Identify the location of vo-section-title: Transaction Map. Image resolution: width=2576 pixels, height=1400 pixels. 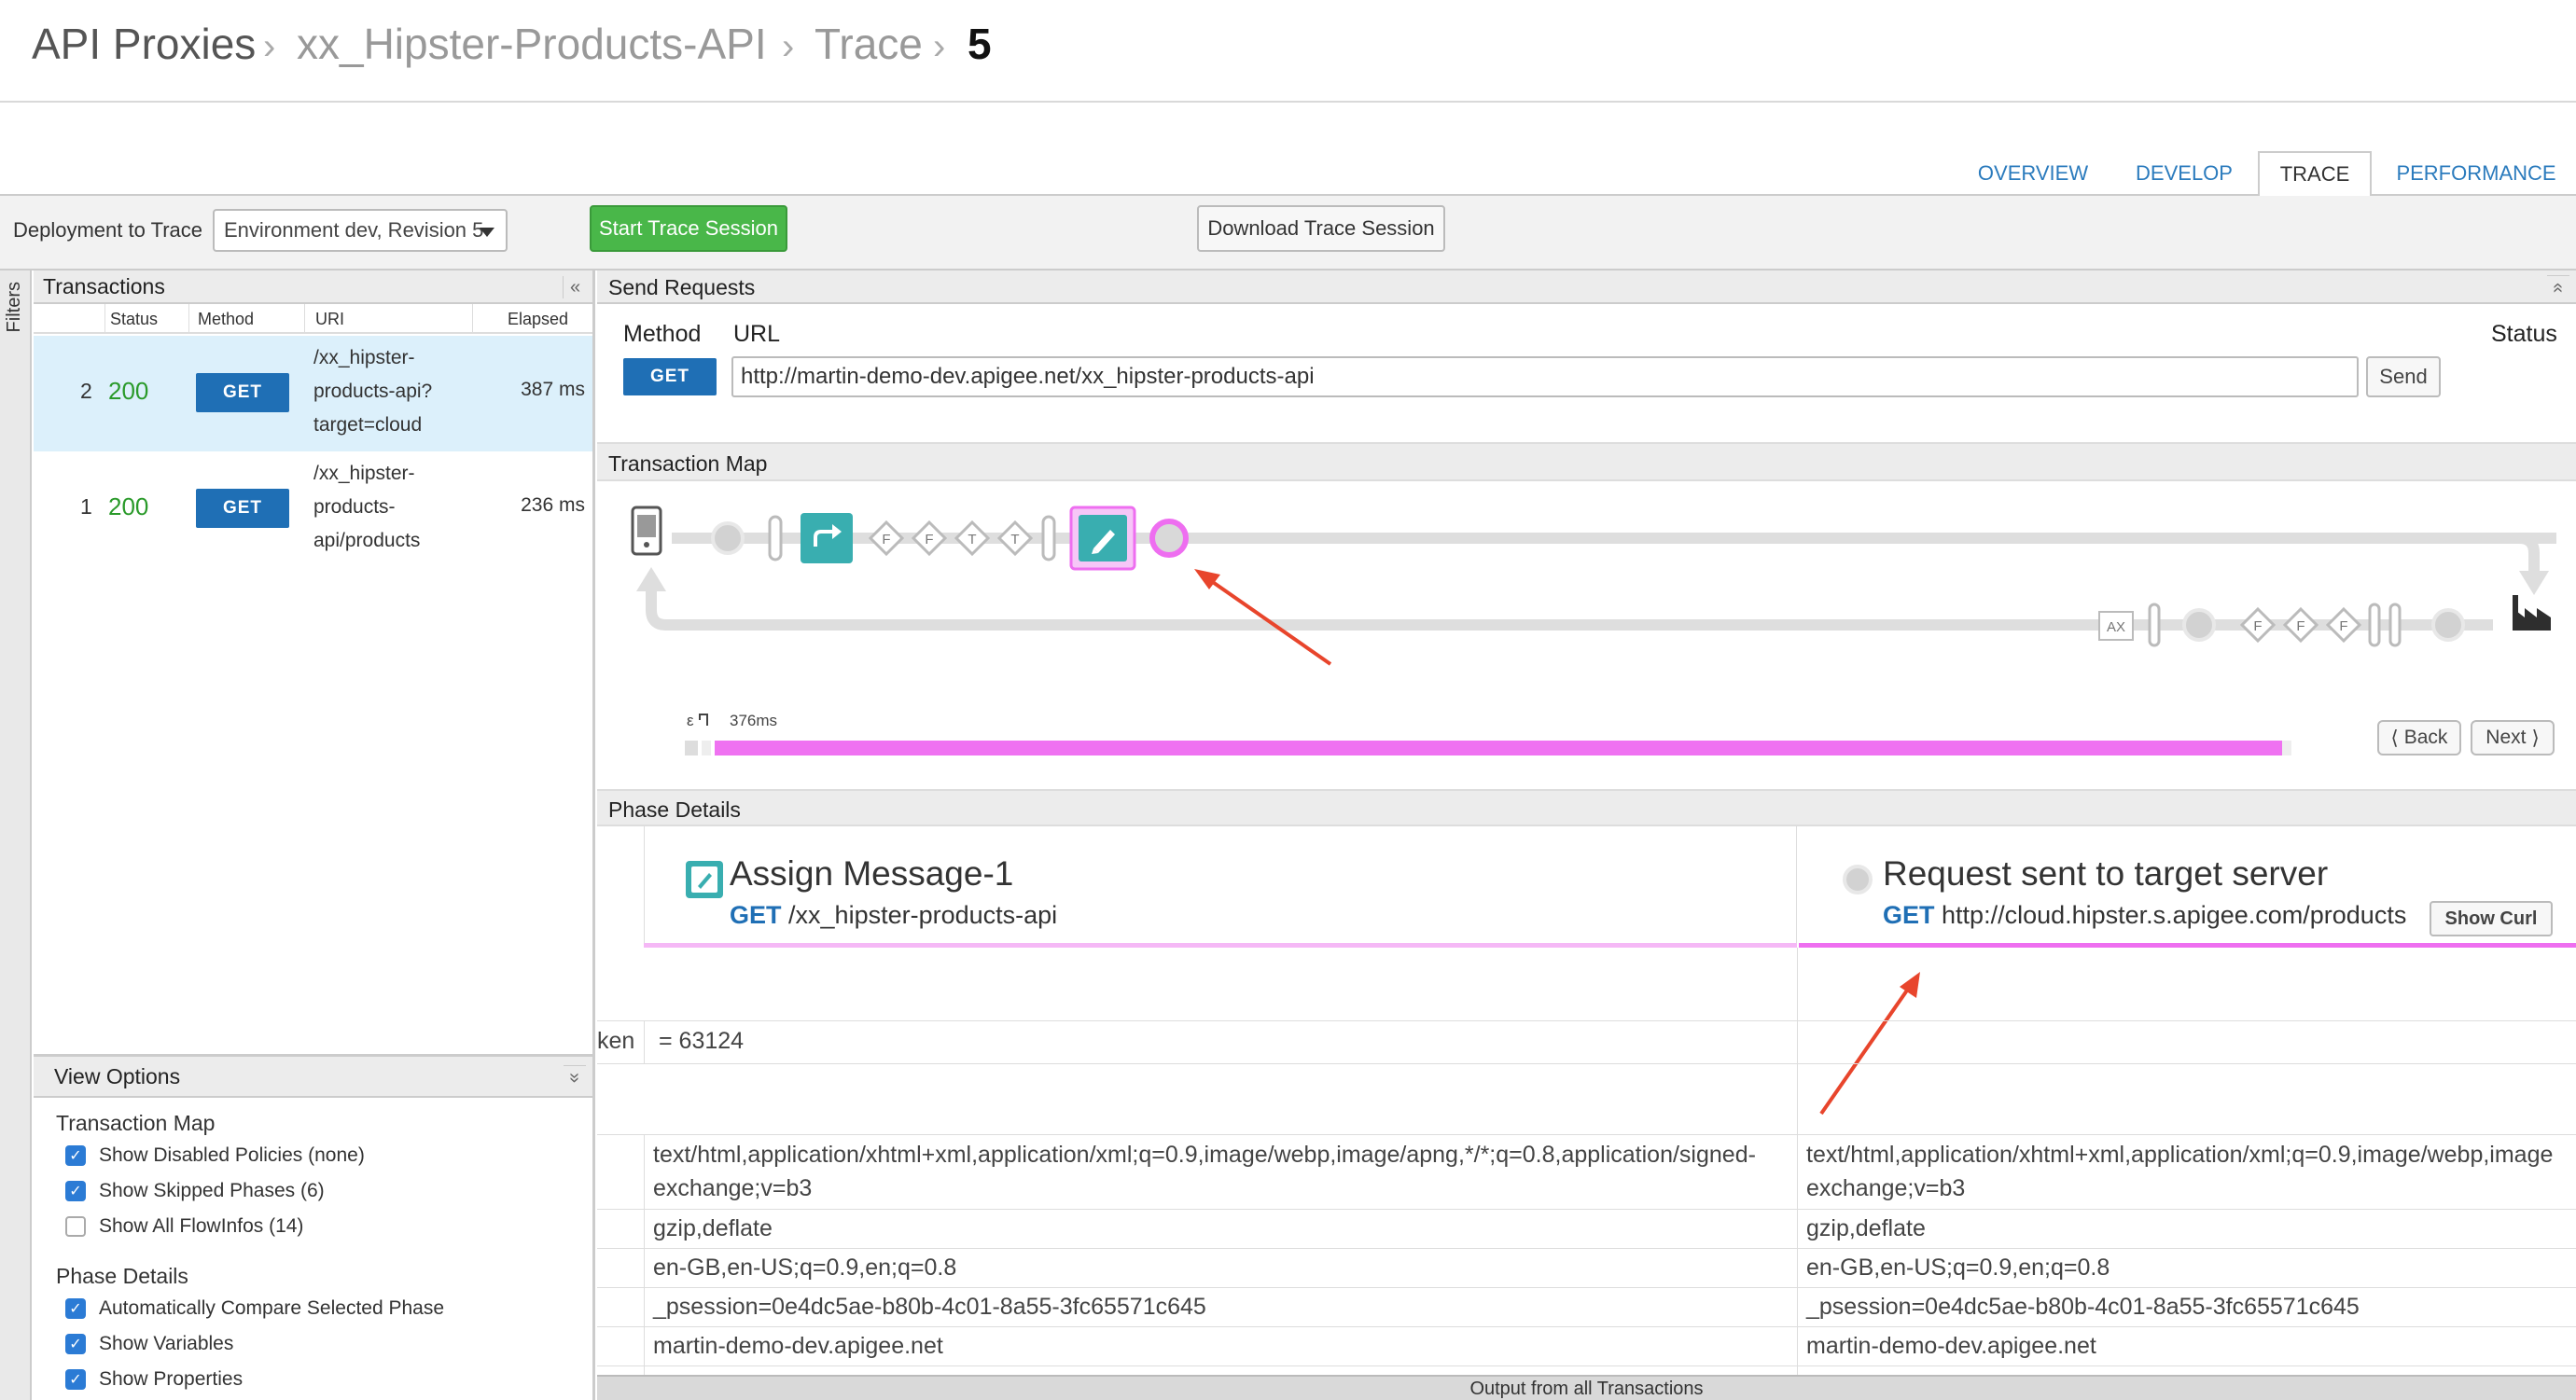
(136, 1123).